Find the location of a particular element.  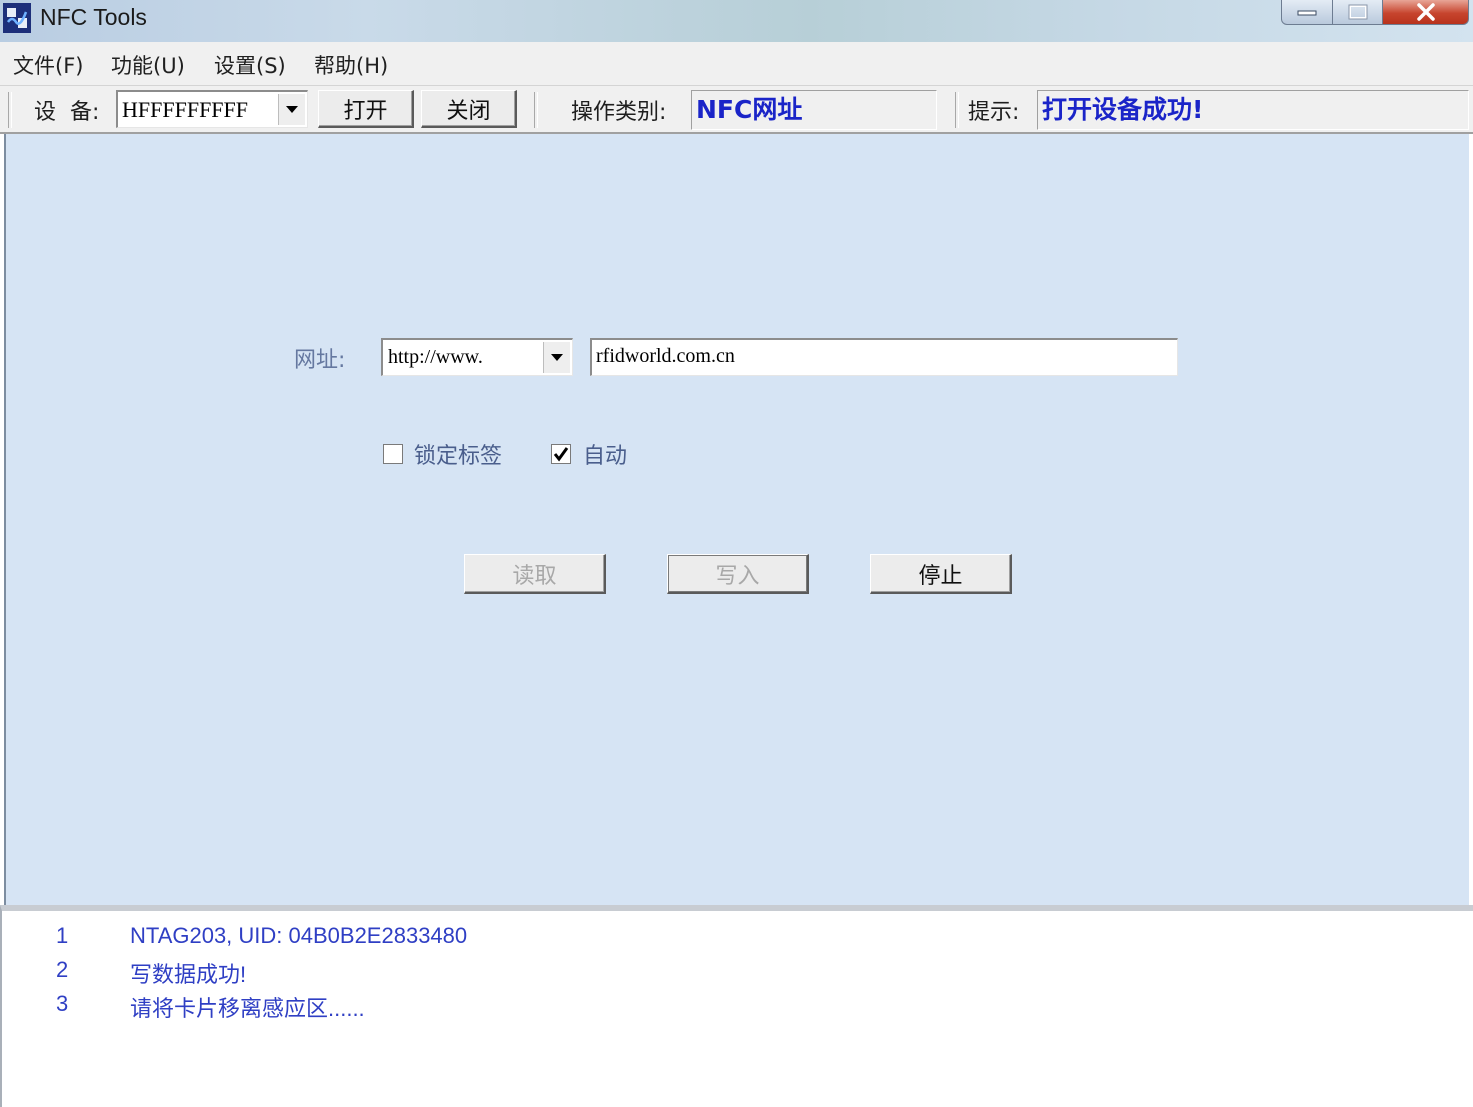

close-button: 关闭 is located at coordinates (469, 109).